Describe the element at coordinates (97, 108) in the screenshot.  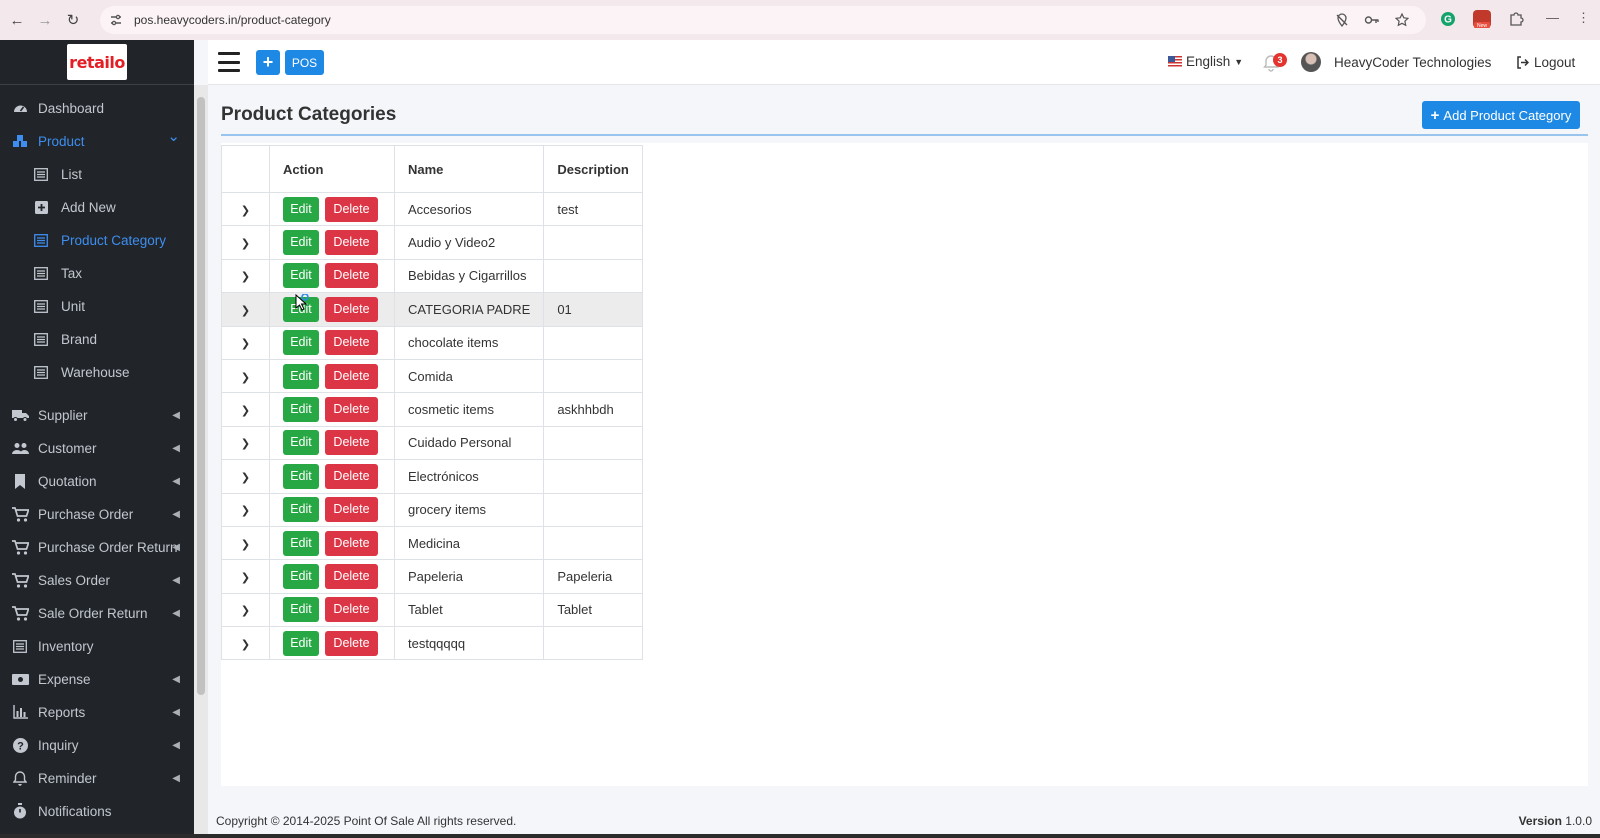
I see `sidebar-item-dashboard: Dashboard` at that location.